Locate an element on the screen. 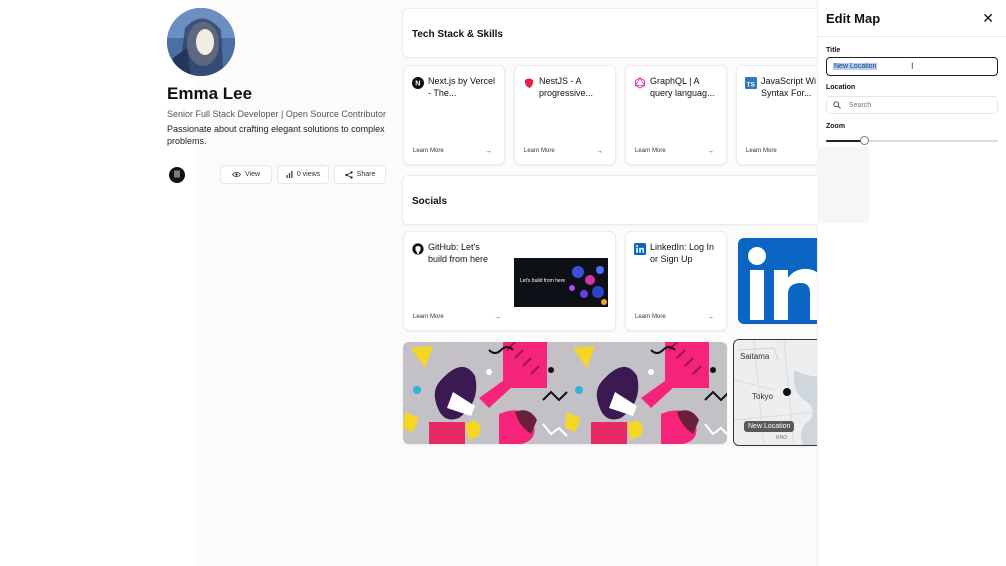 Image resolution: width=1006 pixels, height=566 pixels. search-icon is located at coordinates (837, 105).